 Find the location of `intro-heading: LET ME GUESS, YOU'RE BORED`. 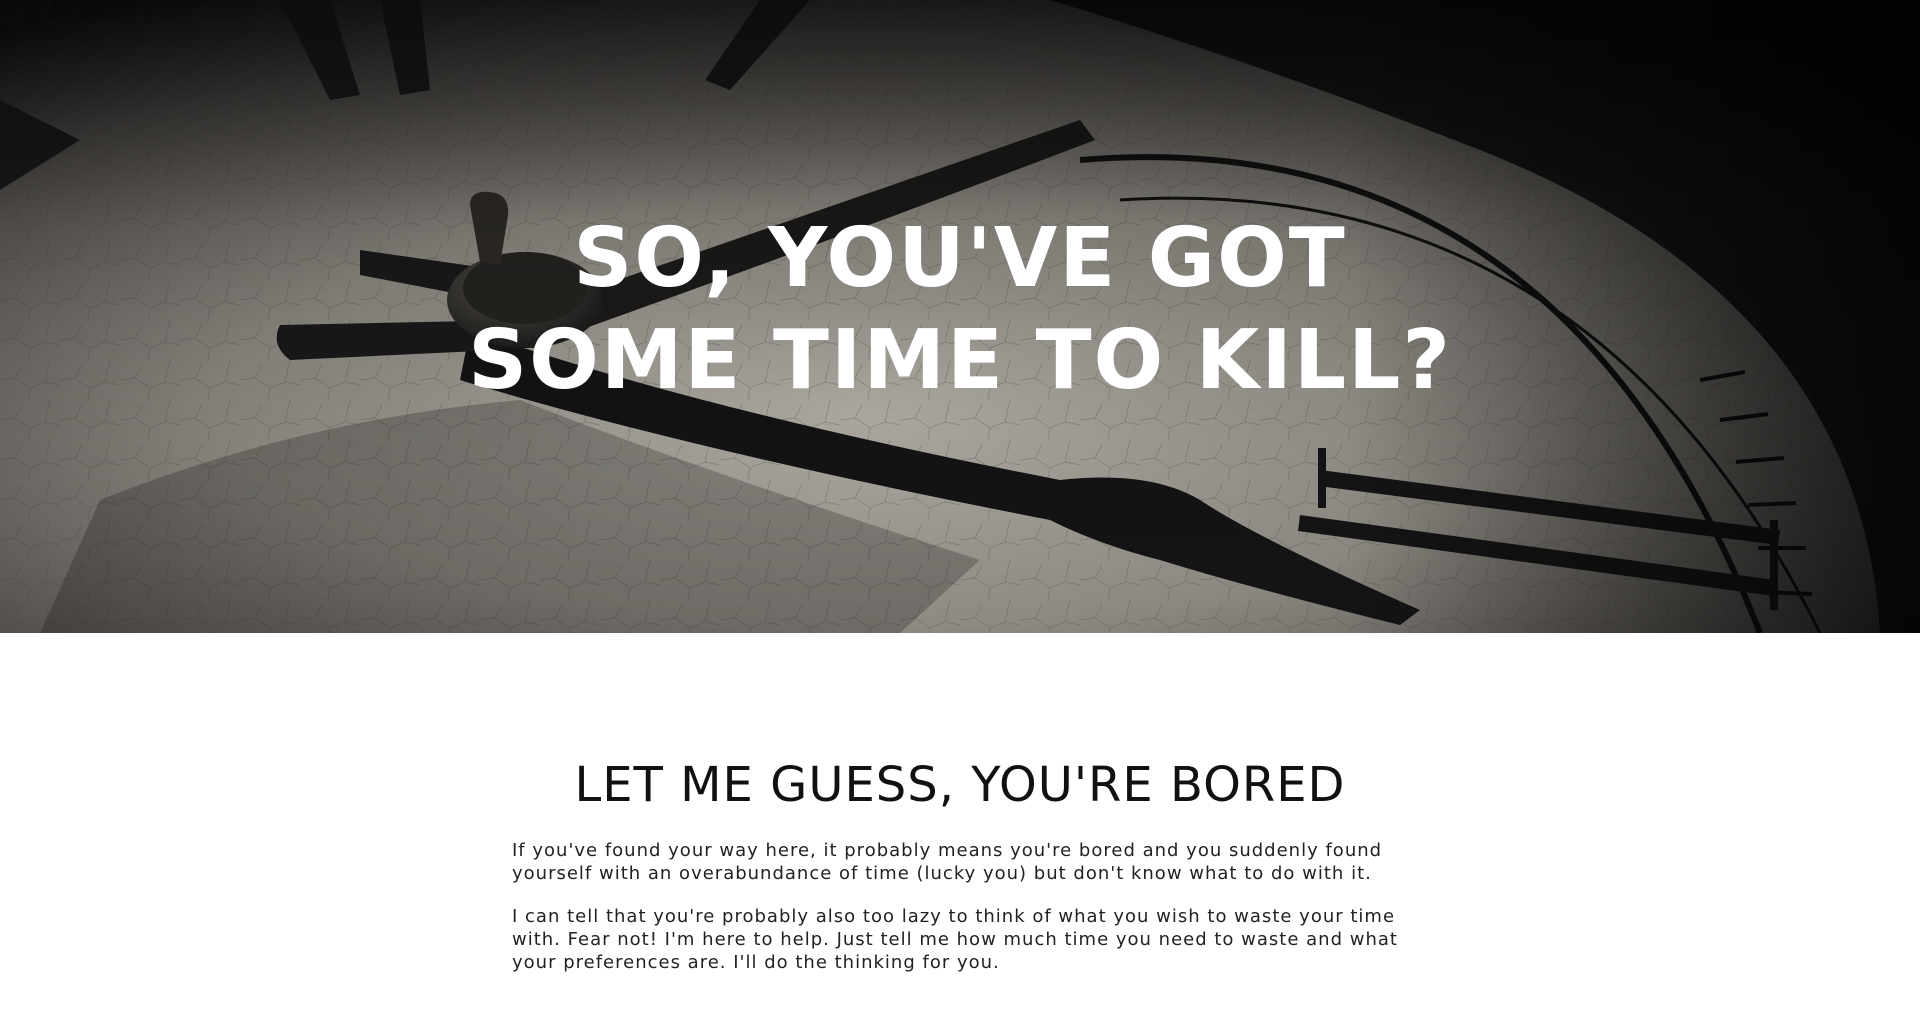

intro-heading: LET ME GUESS, YOU'RE BORED is located at coordinates (960, 785).